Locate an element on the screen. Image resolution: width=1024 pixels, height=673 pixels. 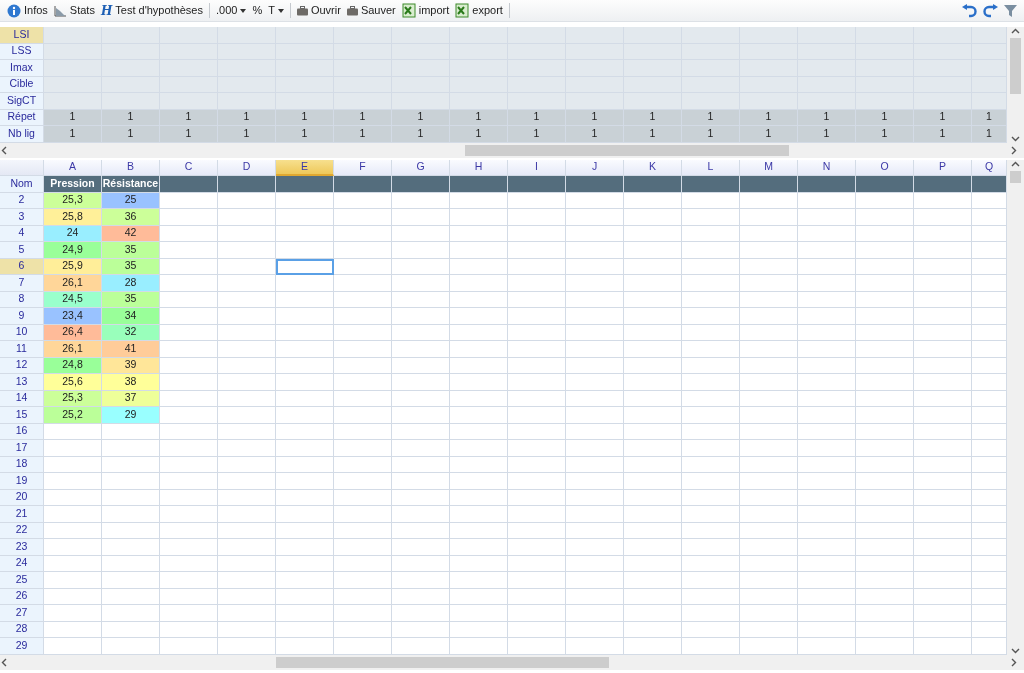
row-header: 27 is located at coordinates (22, 613).